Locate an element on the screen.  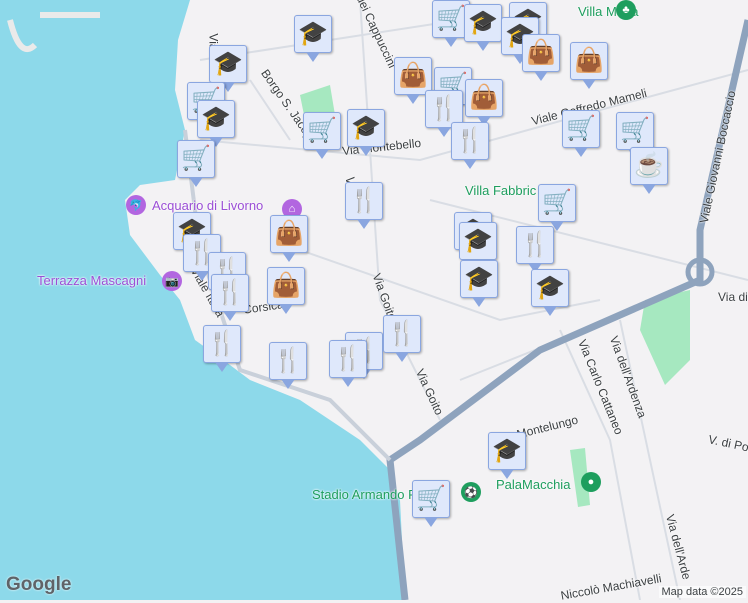
google-logo: Google is located at coordinates (38, 585).